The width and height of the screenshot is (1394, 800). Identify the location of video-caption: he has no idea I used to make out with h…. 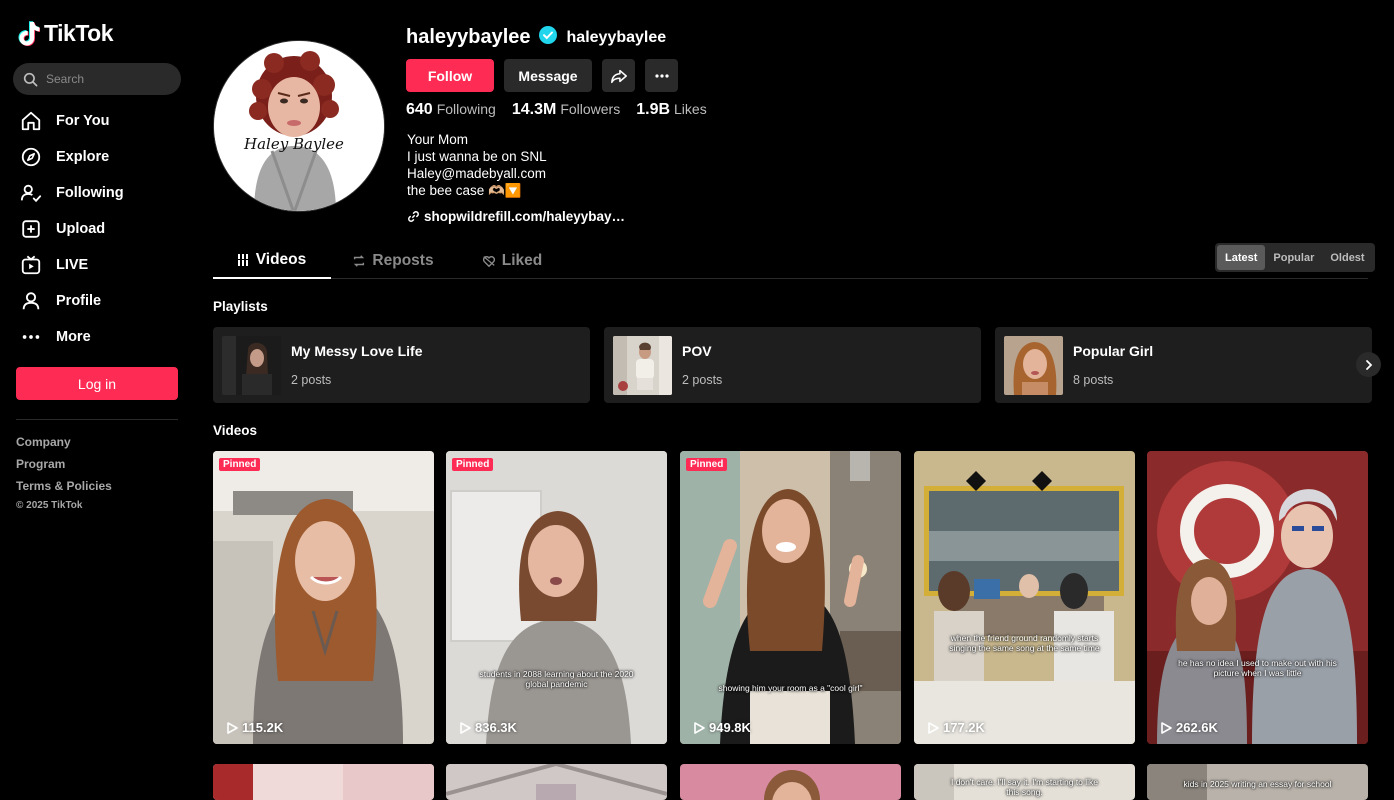
(1257, 668).